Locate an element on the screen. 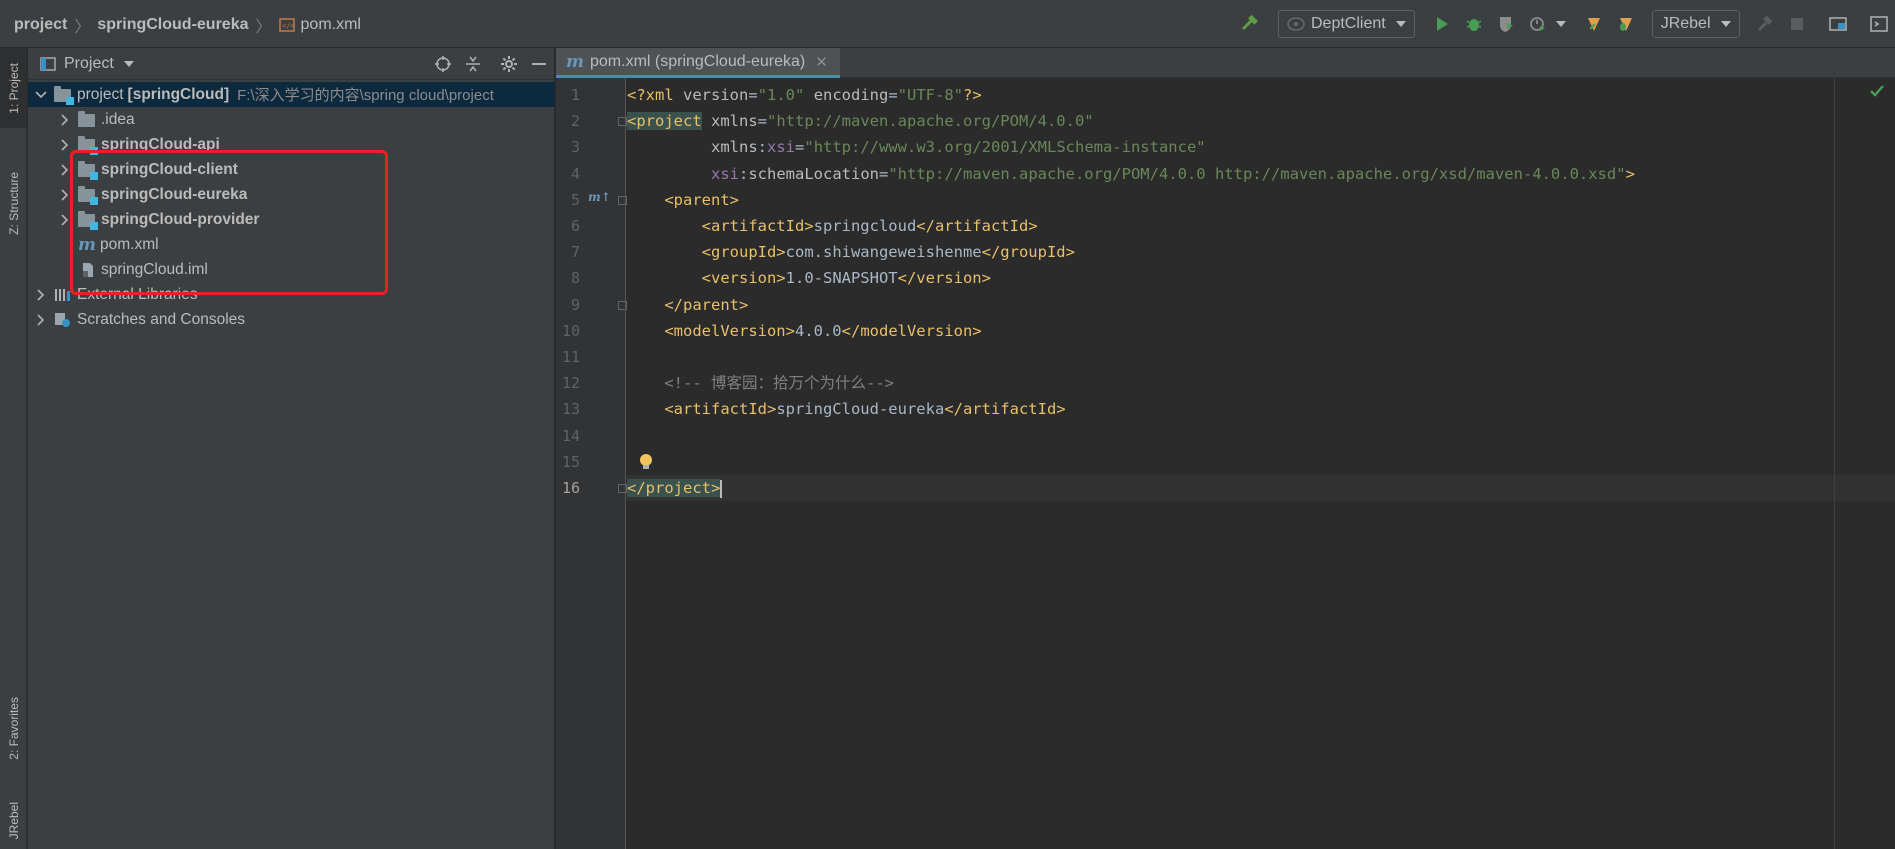 This screenshot has height=849, width=1895. collapse-all-icon is located at coordinates (473, 64).